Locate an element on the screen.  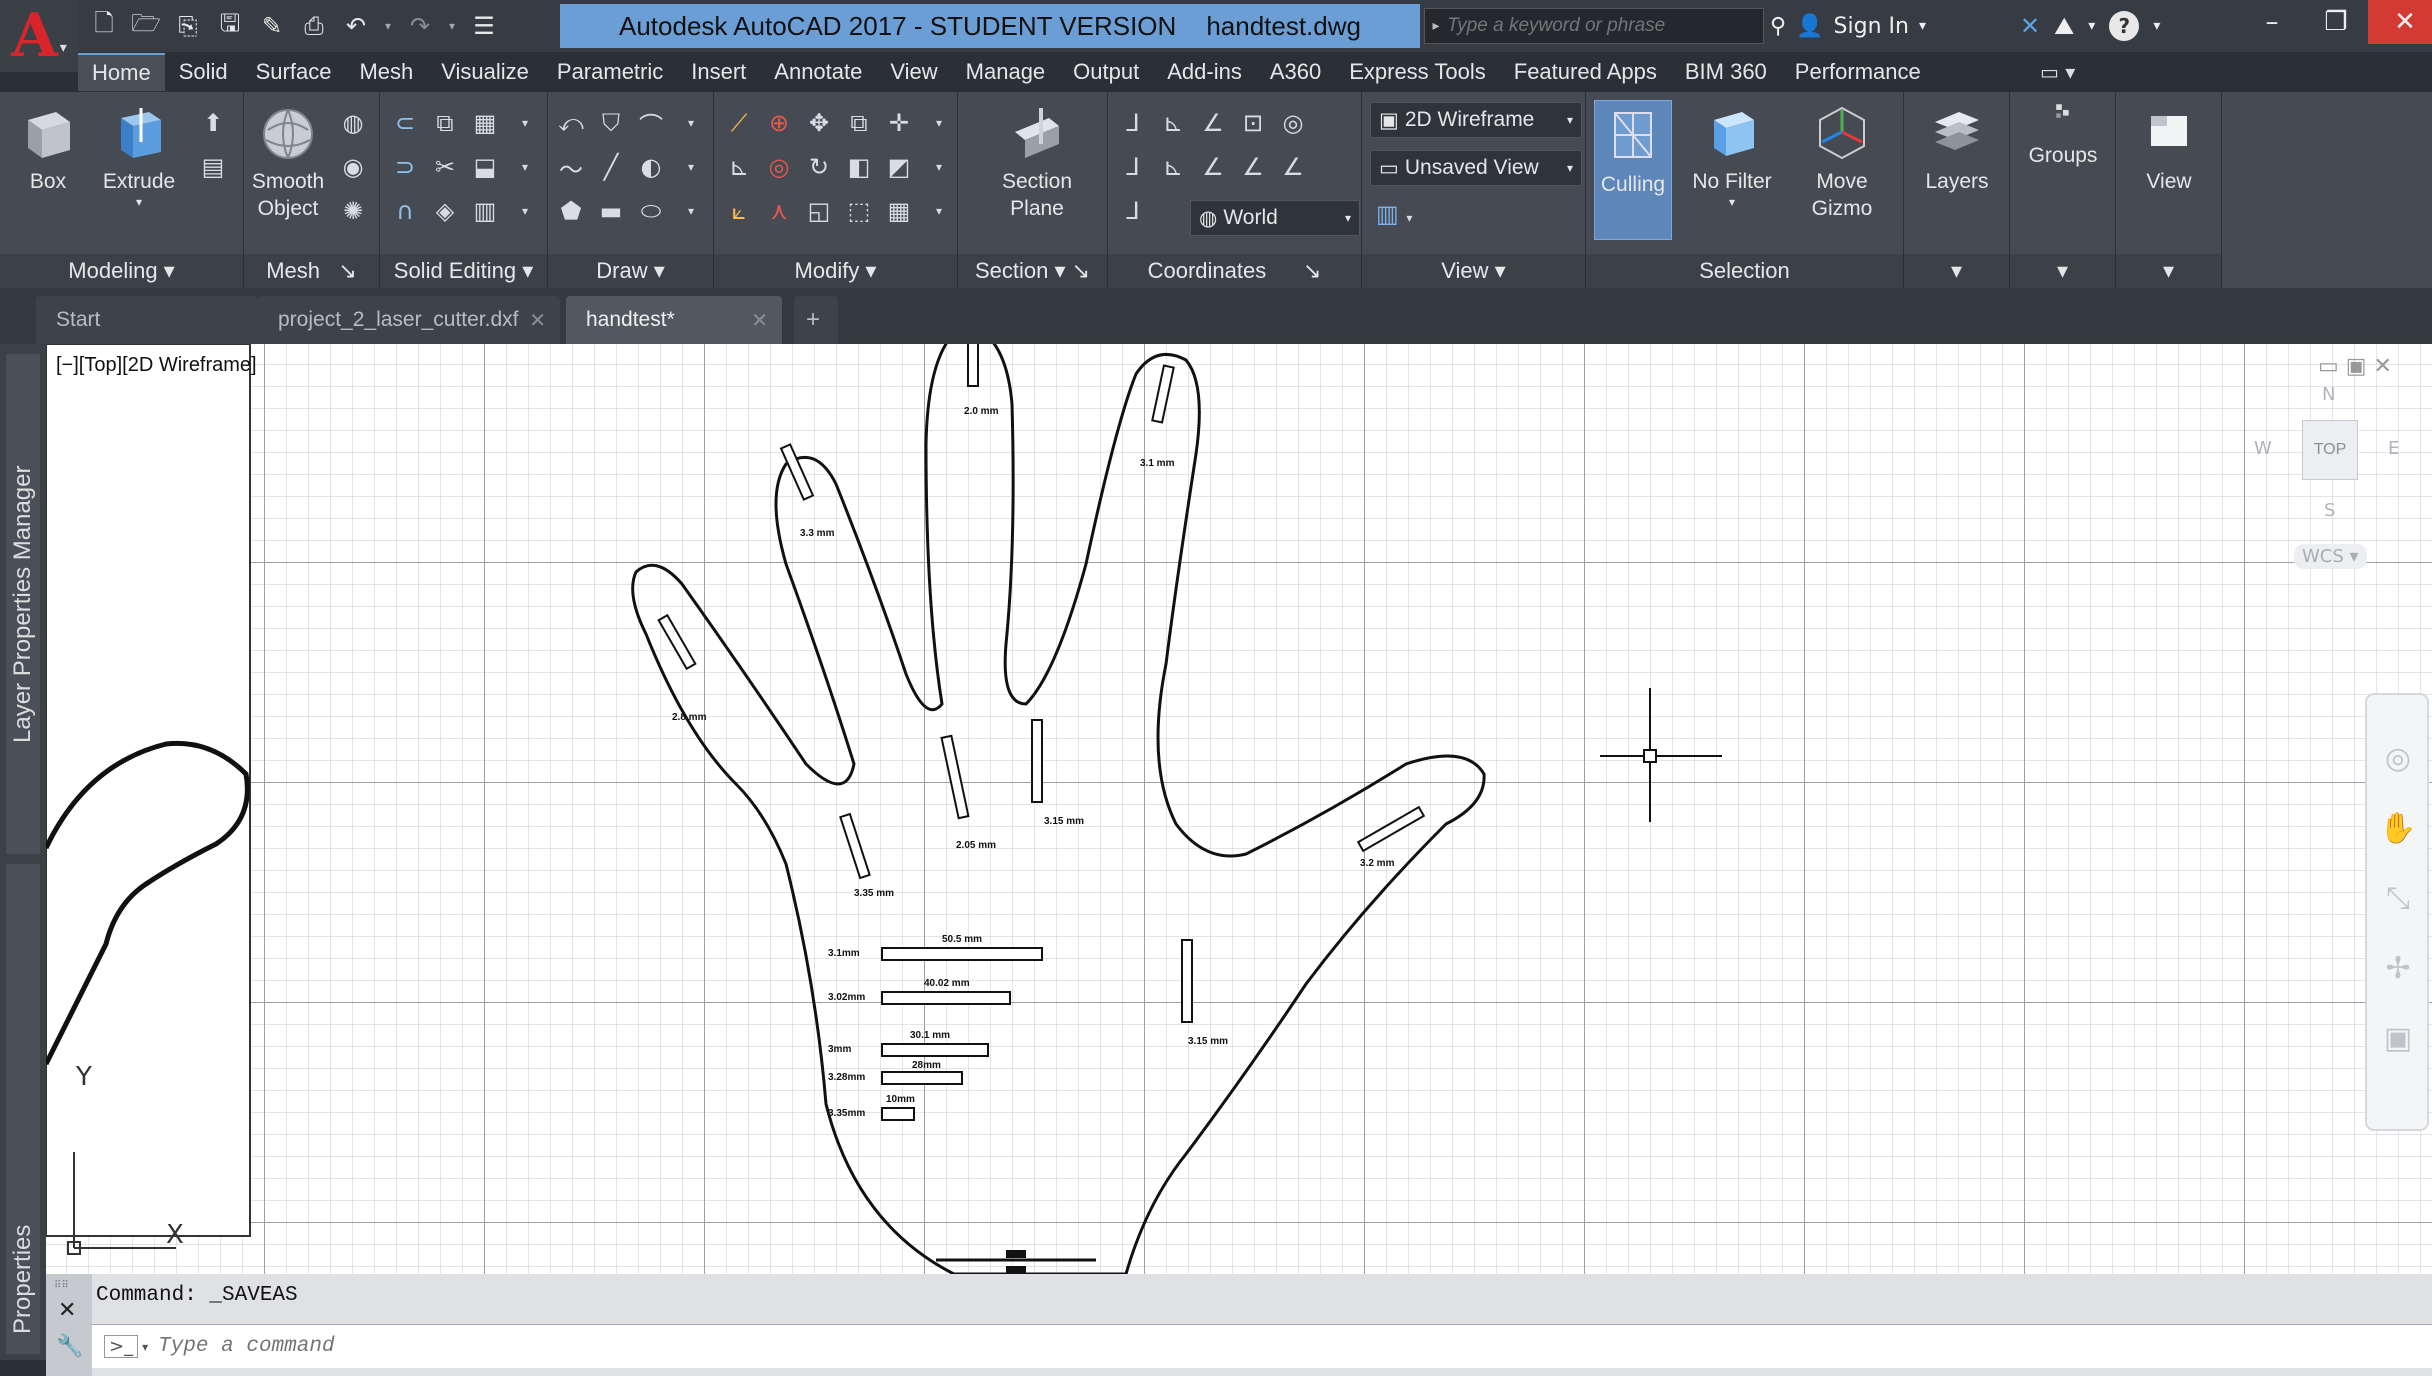
ucs-icon: ⅃ is located at coordinates (1133, 123).